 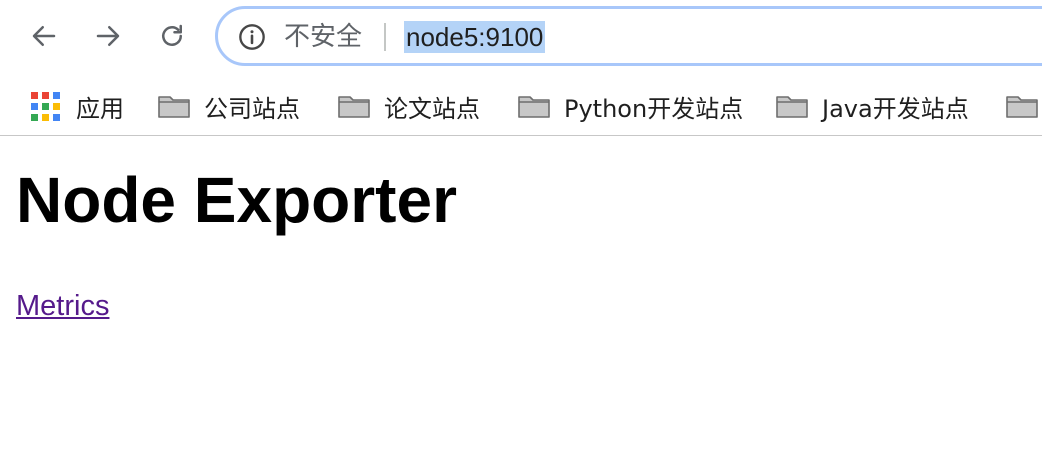 What do you see at coordinates (252, 108) in the screenshot?
I see `bookmark-label: 公司站点` at bounding box center [252, 108].